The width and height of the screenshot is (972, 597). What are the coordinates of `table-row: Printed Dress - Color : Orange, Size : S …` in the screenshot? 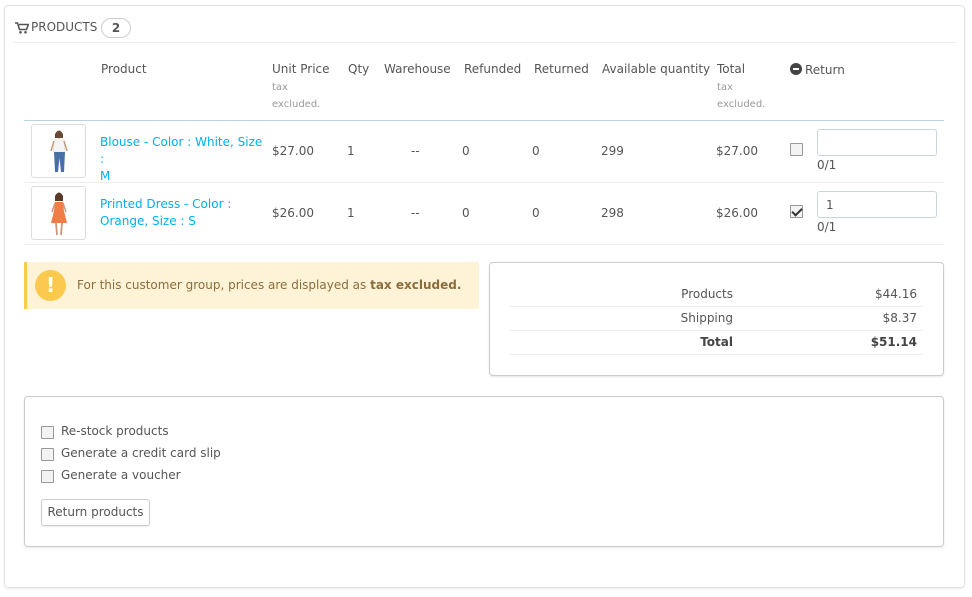 It's located at (484, 213).